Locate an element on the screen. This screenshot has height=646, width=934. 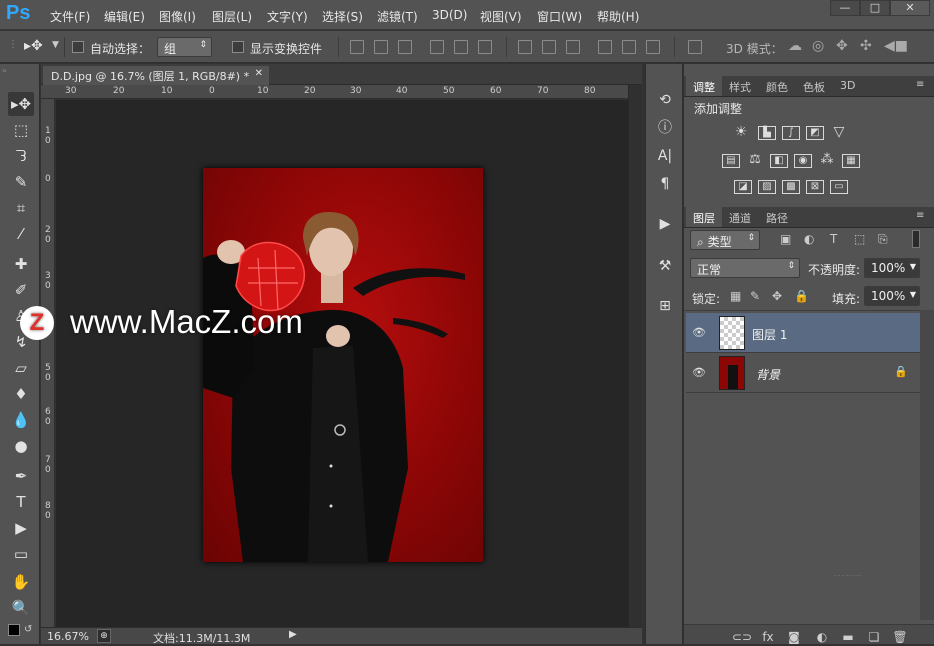
auto-select-checkbox is located at coordinates (78, 47).